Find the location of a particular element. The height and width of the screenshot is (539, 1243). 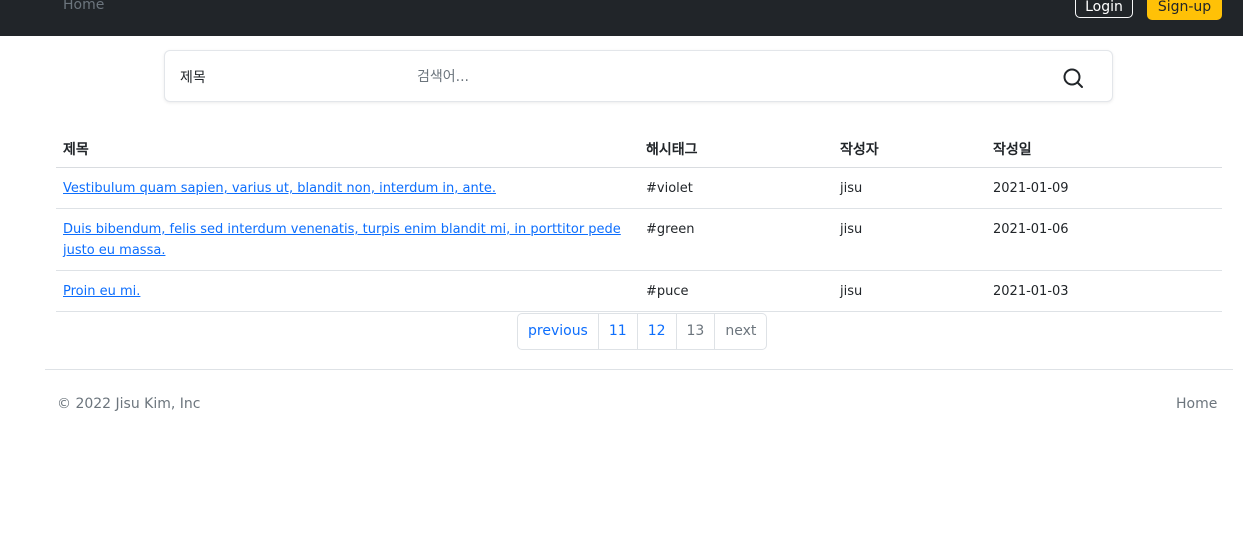

date-cell: 2021-01-03 is located at coordinates (1104, 291).